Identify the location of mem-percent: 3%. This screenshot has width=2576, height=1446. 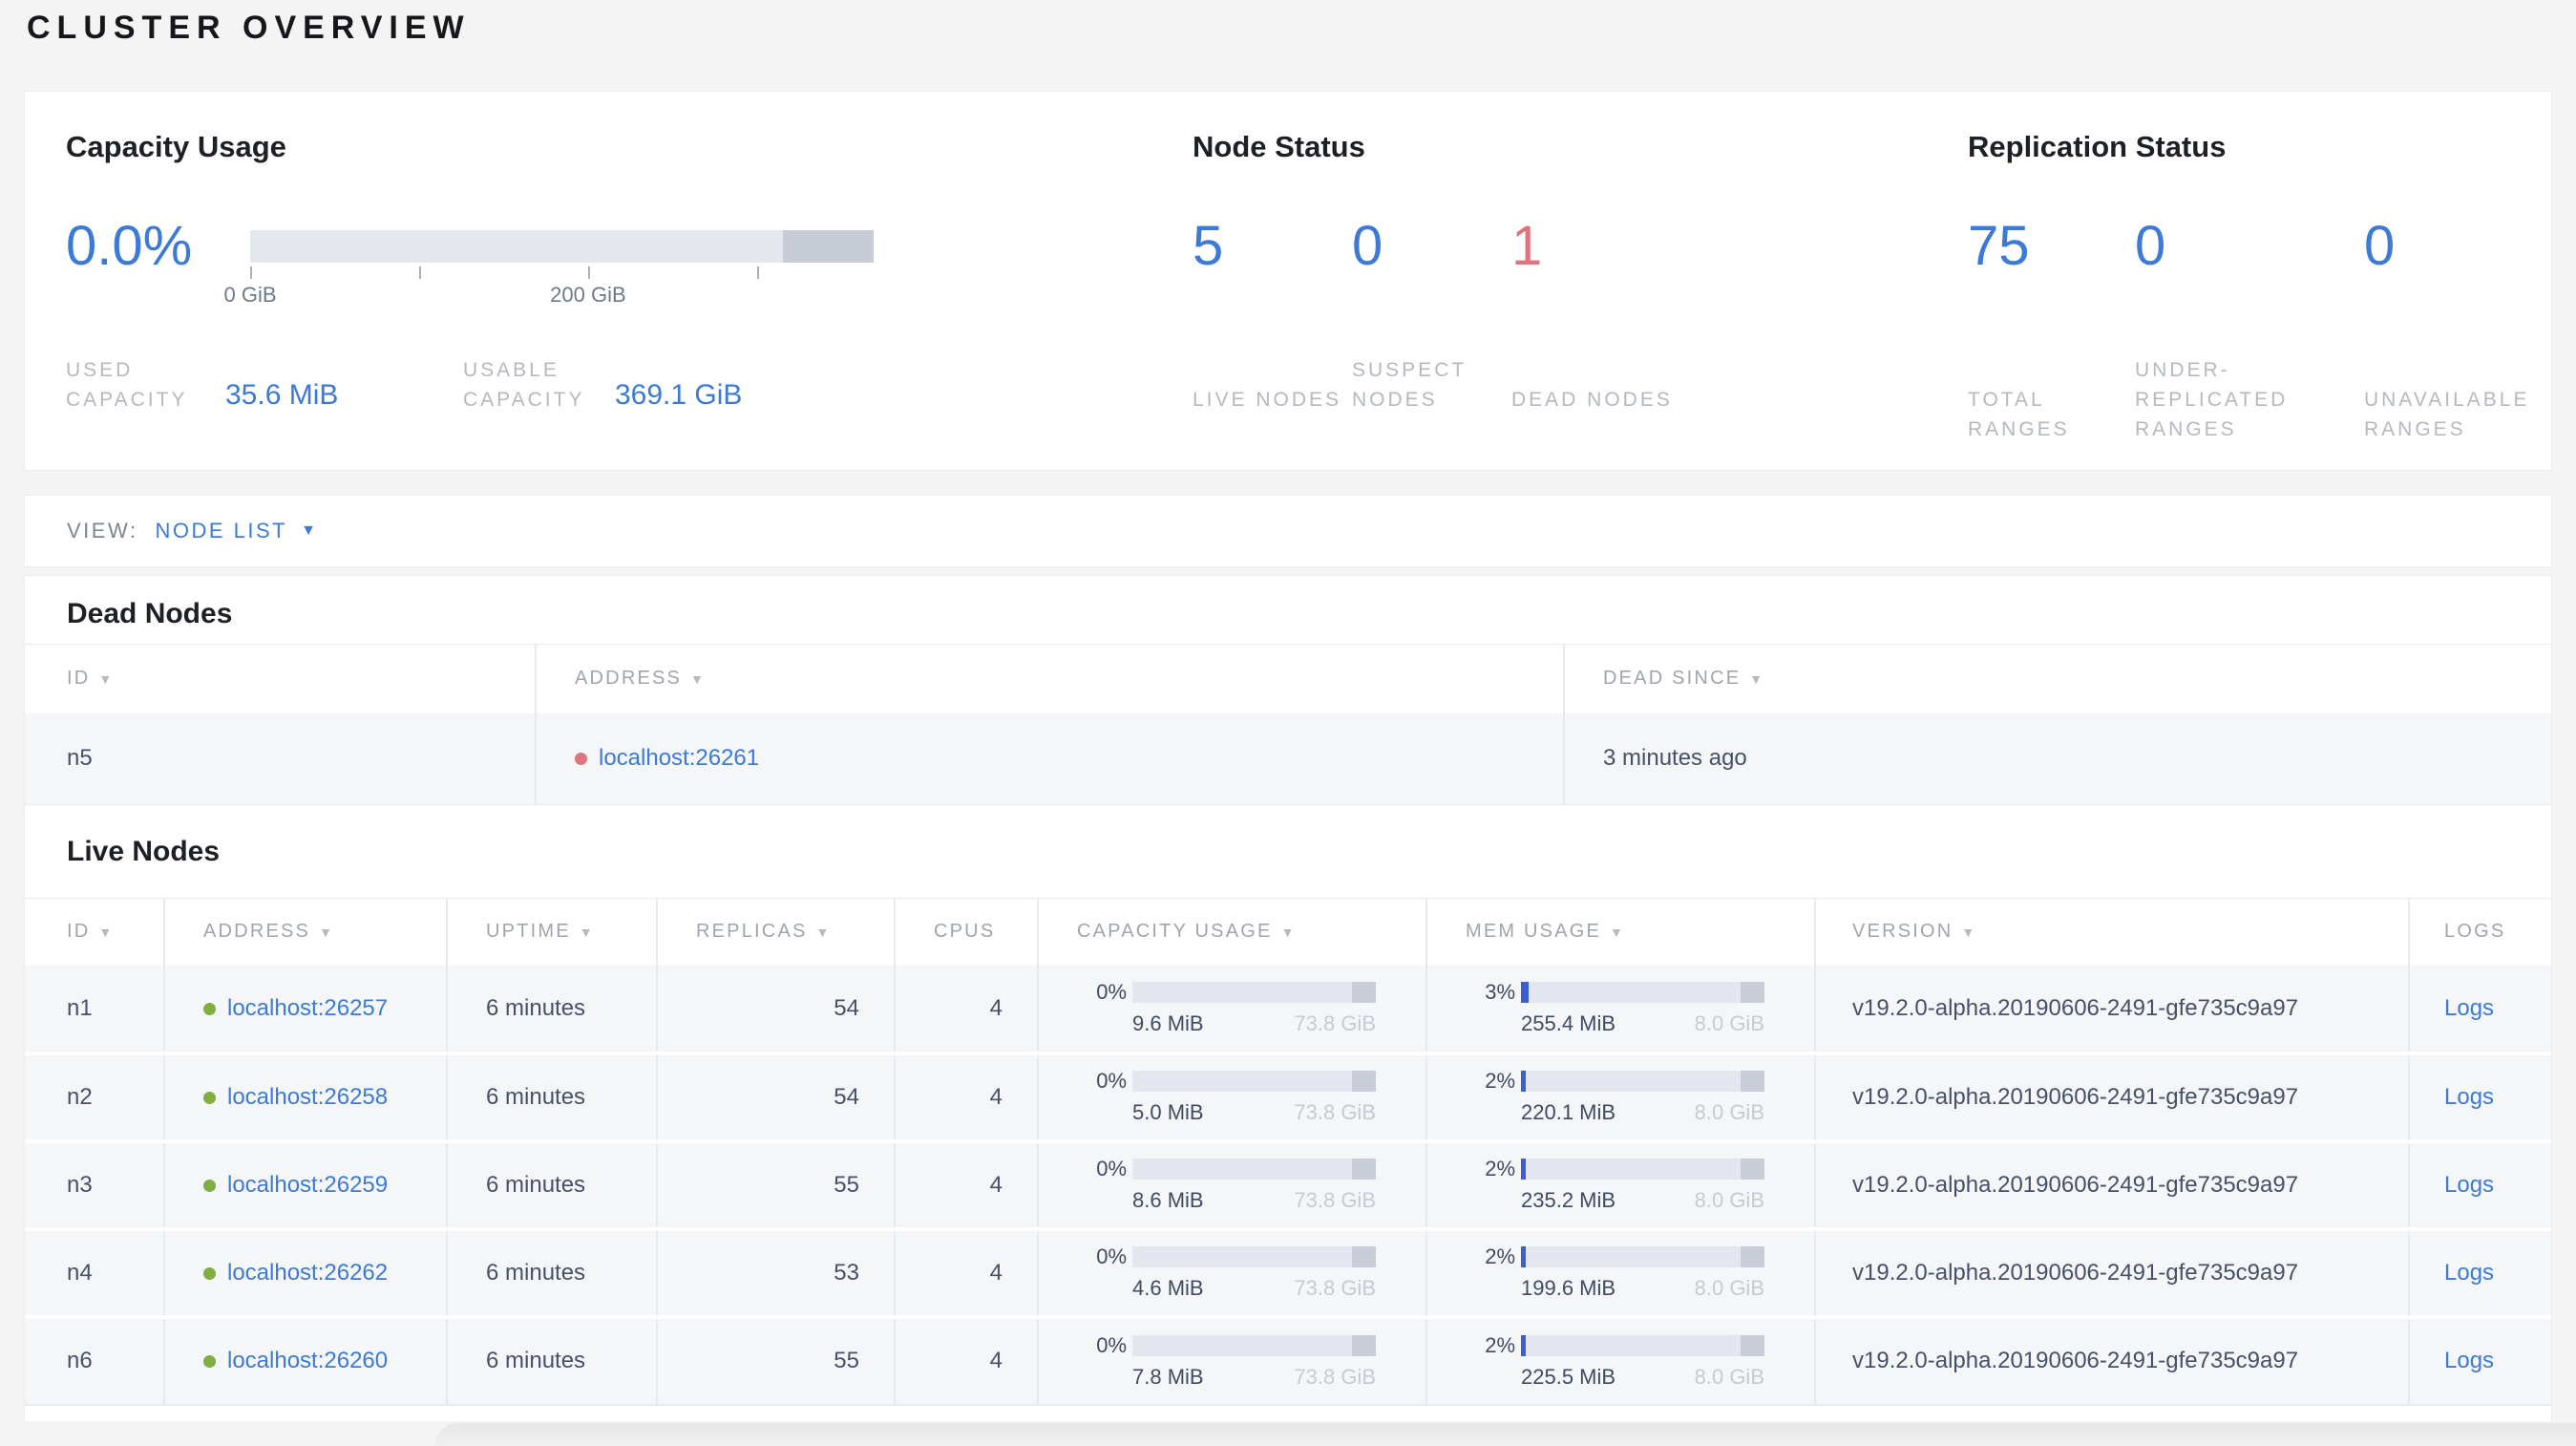
(1500, 992).